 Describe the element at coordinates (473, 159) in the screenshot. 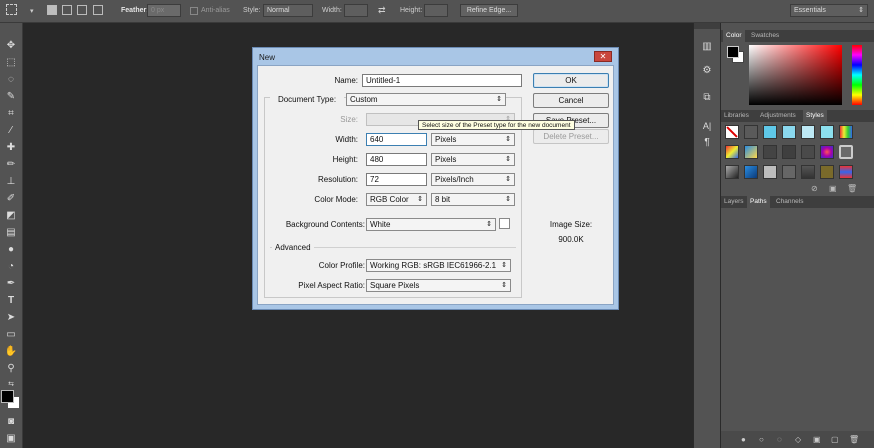

I see `height-unit-select: Pixels ⇕` at that location.